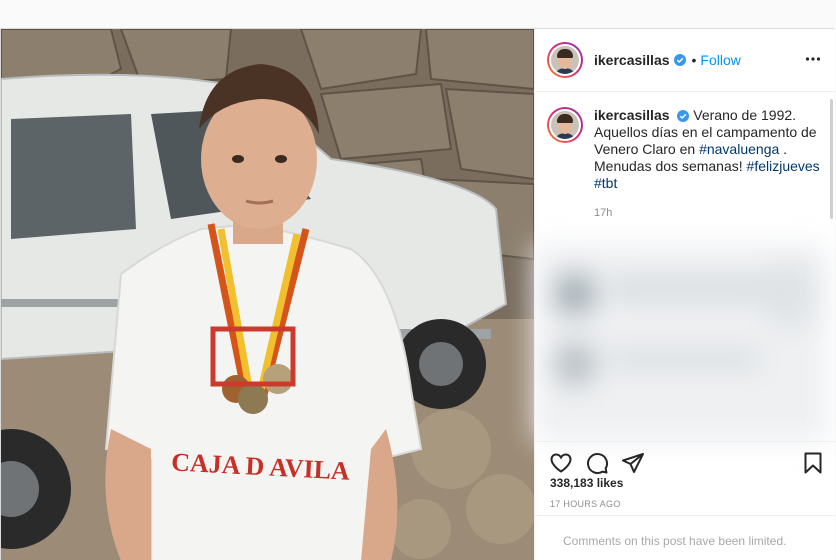 Image resolution: width=836 pixels, height=560 pixels. What do you see at coordinates (585, 504) in the screenshot?
I see `post-time-ago: 17 HOURS AGO` at bounding box center [585, 504].